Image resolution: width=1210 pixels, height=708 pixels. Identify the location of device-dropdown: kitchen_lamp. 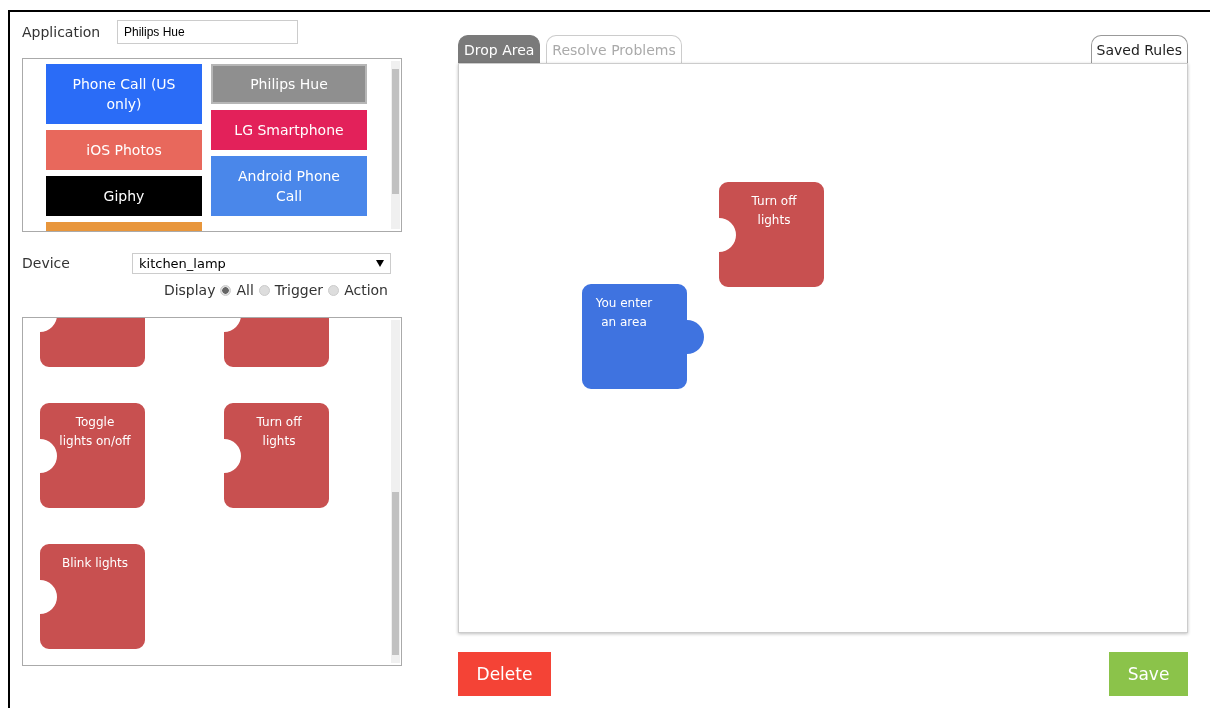
(261, 263).